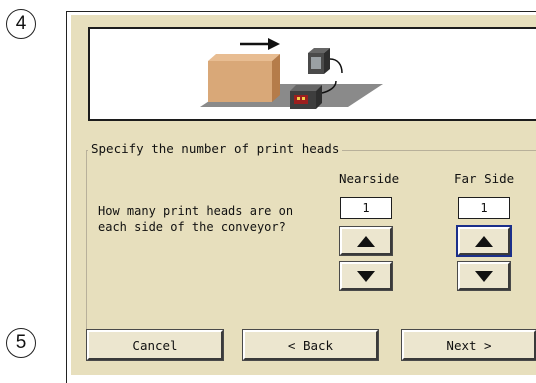  I want to click on nearside-column-label: Nearside, so click(369, 178).